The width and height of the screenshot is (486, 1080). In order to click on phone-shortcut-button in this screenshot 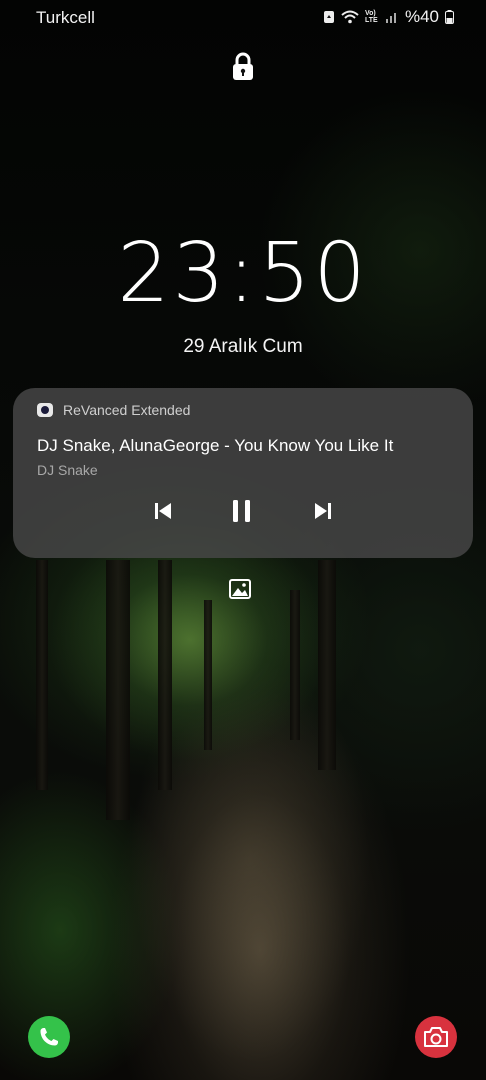, I will do `click(49, 1037)`.